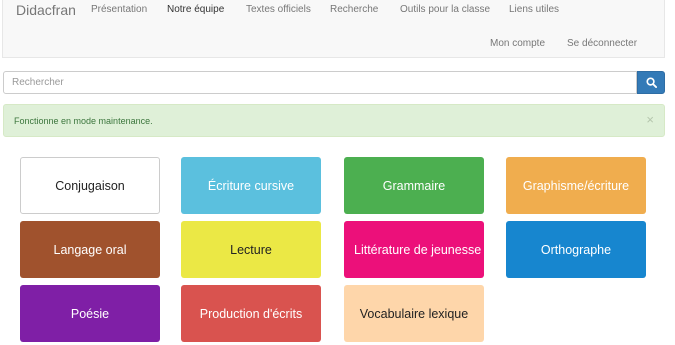 The width and height of the screenshot is (675, 345). What do you see at coordinates (354, 9) in the screenshot?
I see `nav-recherche: Recherche` at bounding box center [354, 9].